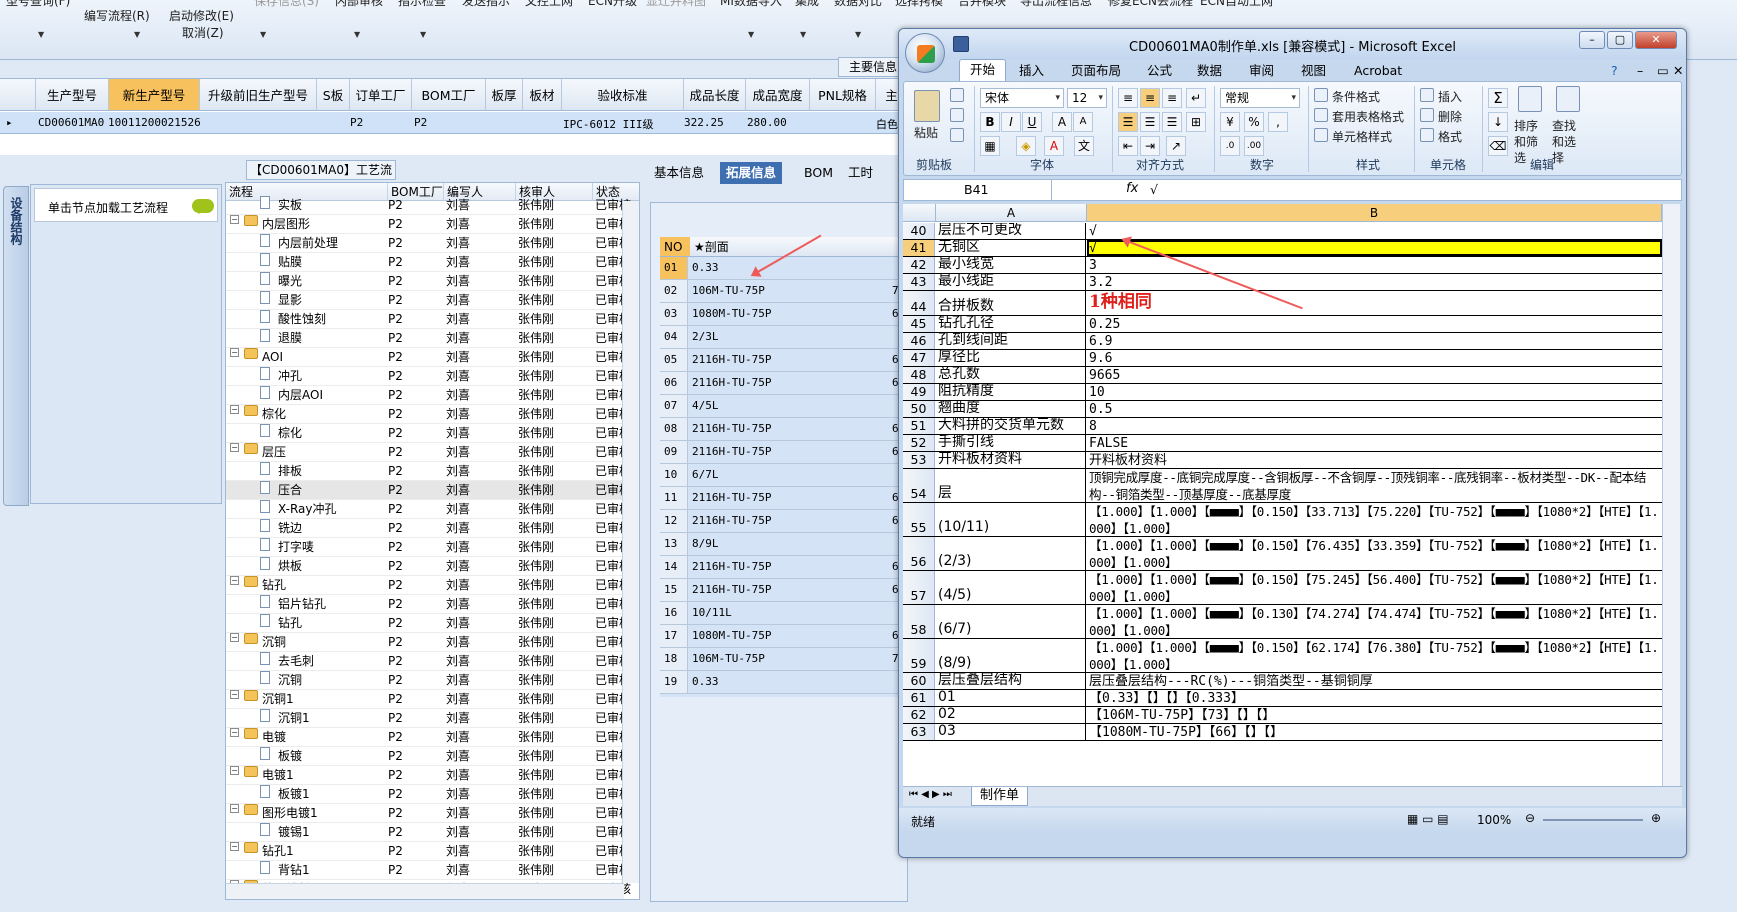 Image resolution: width=1737 pixels, height=912 pixels. Describe the element at coordinates (126, 205) in the screenshot. I see `load-hint-box: 单击节点加载工艺流程` at that location.